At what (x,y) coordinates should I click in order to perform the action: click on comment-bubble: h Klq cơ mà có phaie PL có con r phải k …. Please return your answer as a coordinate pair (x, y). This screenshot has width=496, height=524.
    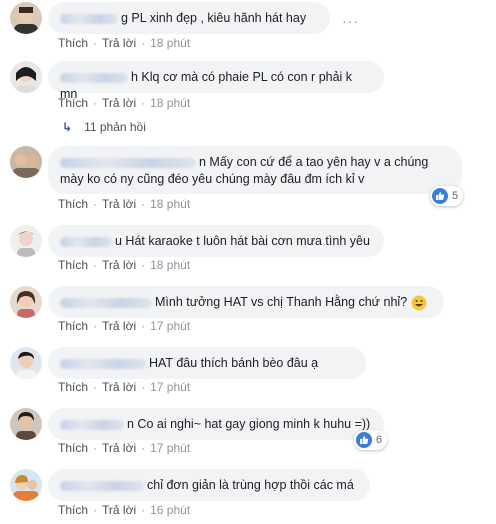
    Looking at the image, I should click on (216, 81).